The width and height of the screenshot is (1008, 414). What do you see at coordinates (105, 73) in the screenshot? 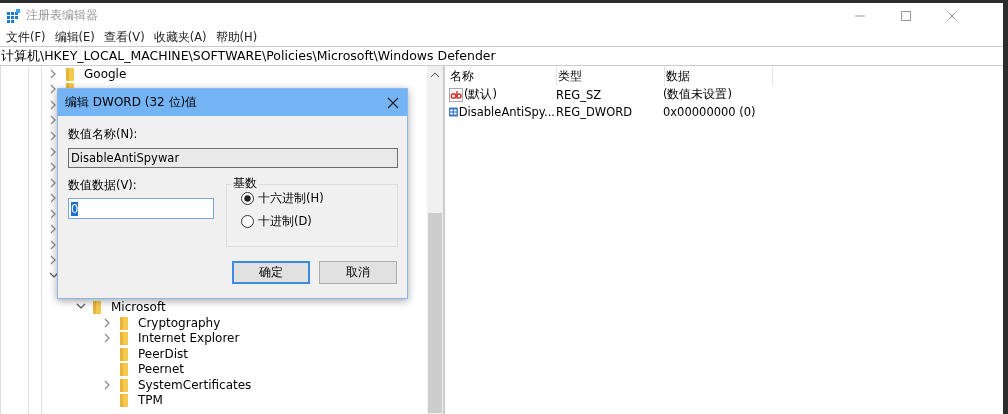
I see `tree-item: Google` at bounding box center [105, 73].